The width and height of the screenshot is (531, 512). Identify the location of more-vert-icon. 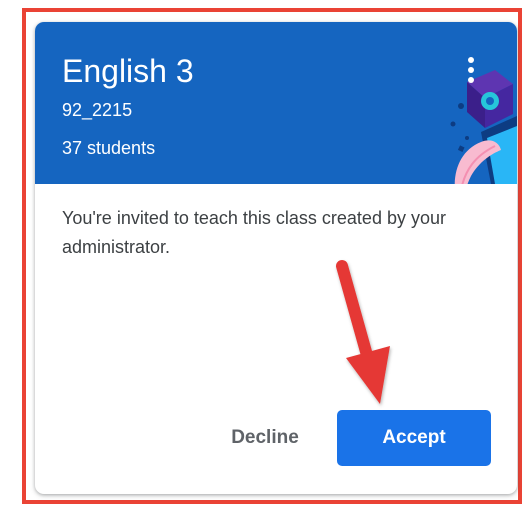
(471, 60).